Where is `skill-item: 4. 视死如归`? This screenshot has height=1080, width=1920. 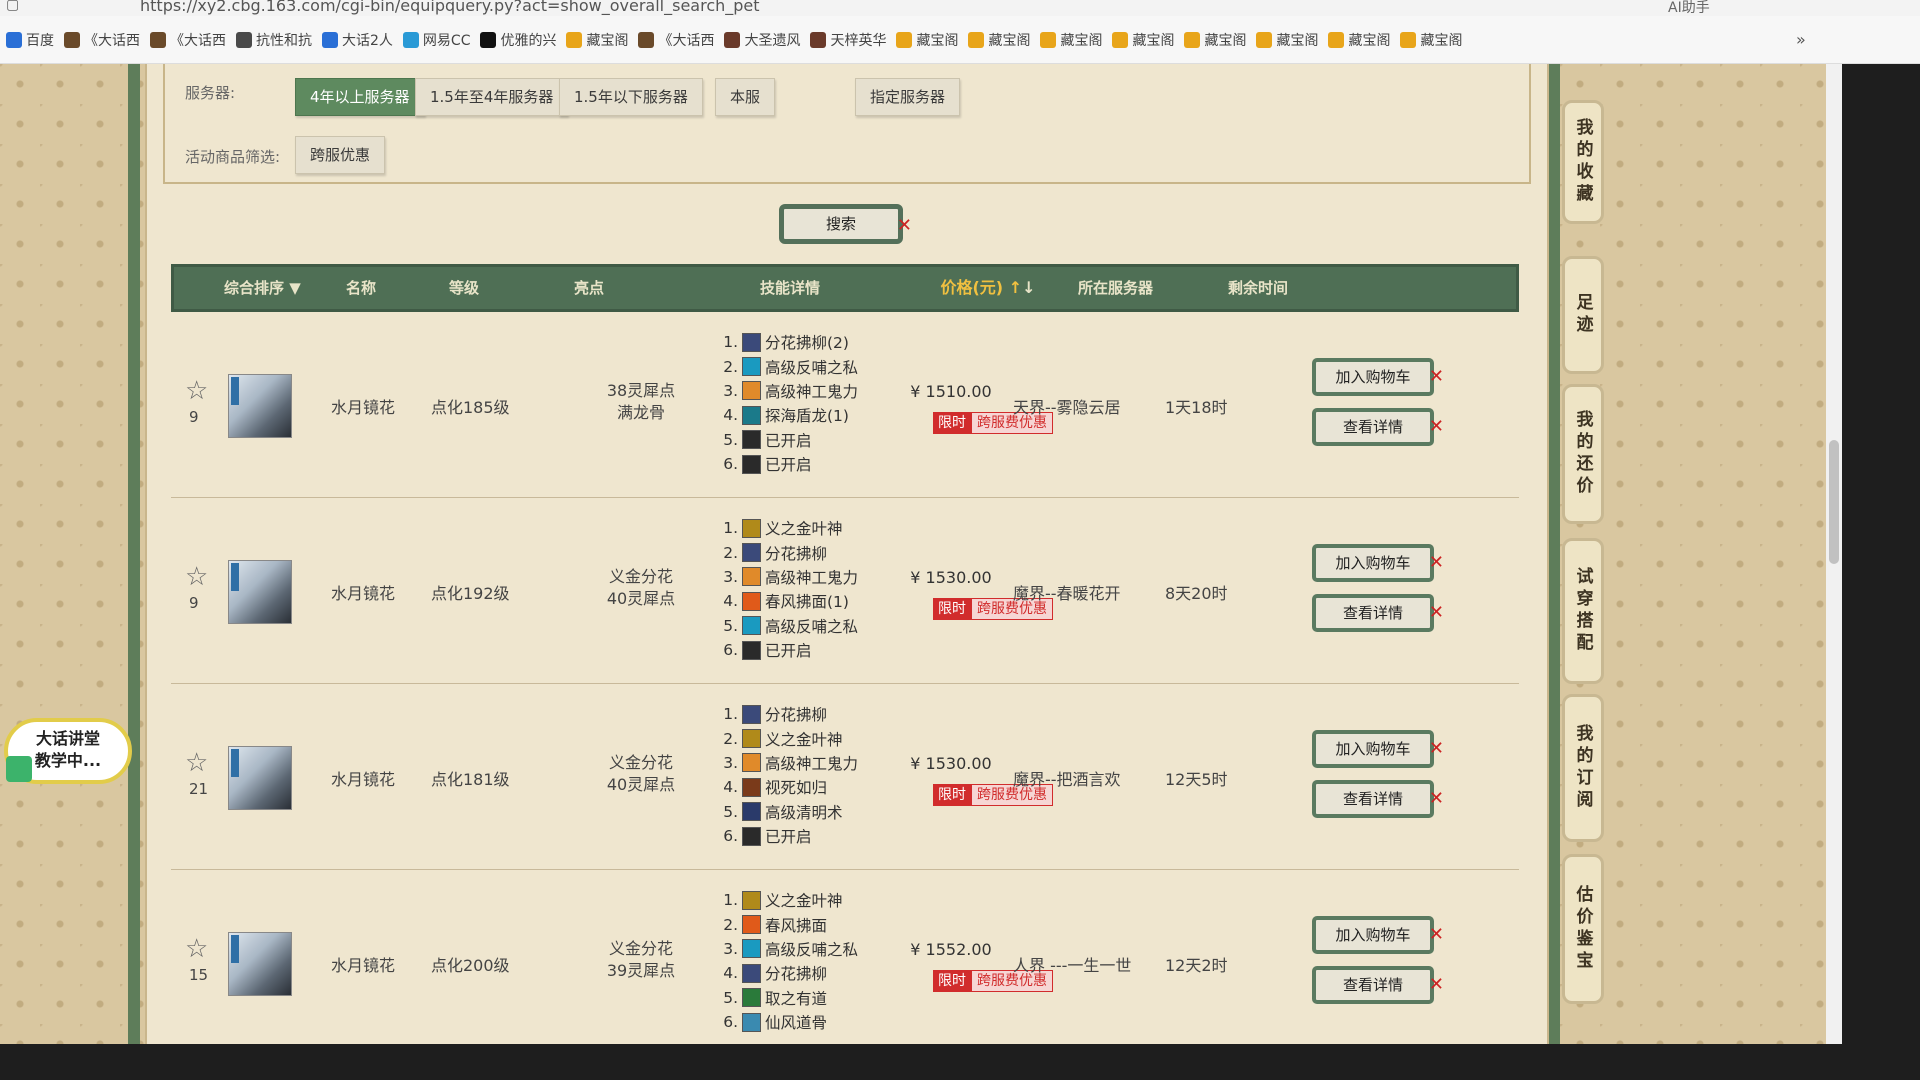 skill-item: 4. 视死如归 is located at coordinates (796, 787).